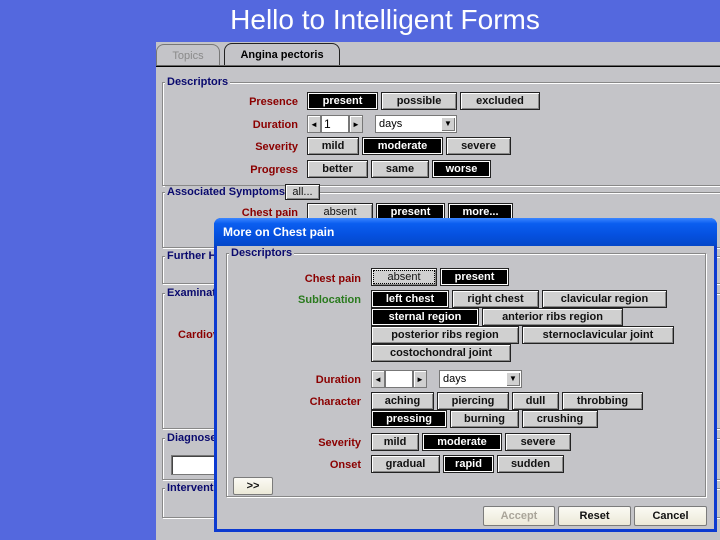 The height and width of the screenshot is (540, 720). What do you see at coordinates (419, 101) in the screenshot?
I see `presence-possible-button: possible` at bounding box center [419, 101].